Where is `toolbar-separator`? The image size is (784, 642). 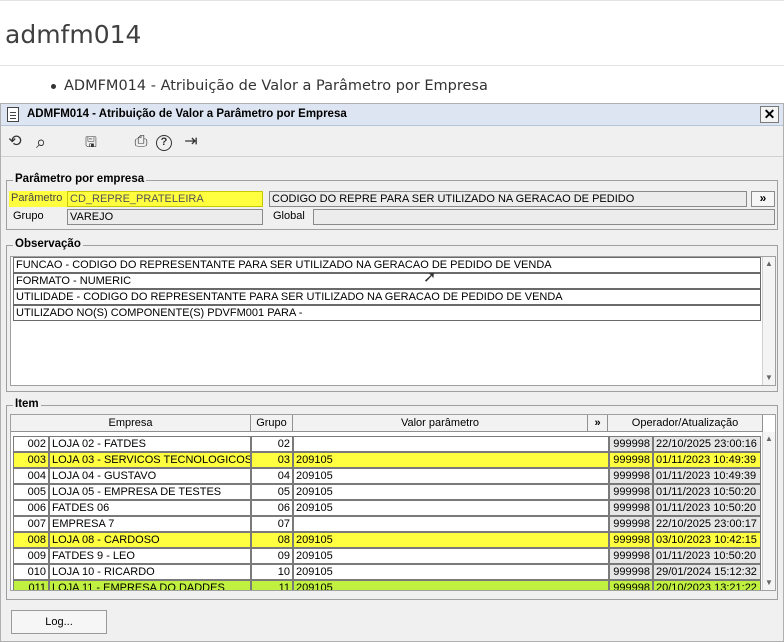
toolbar-separator is located at coordinates (392, 156).